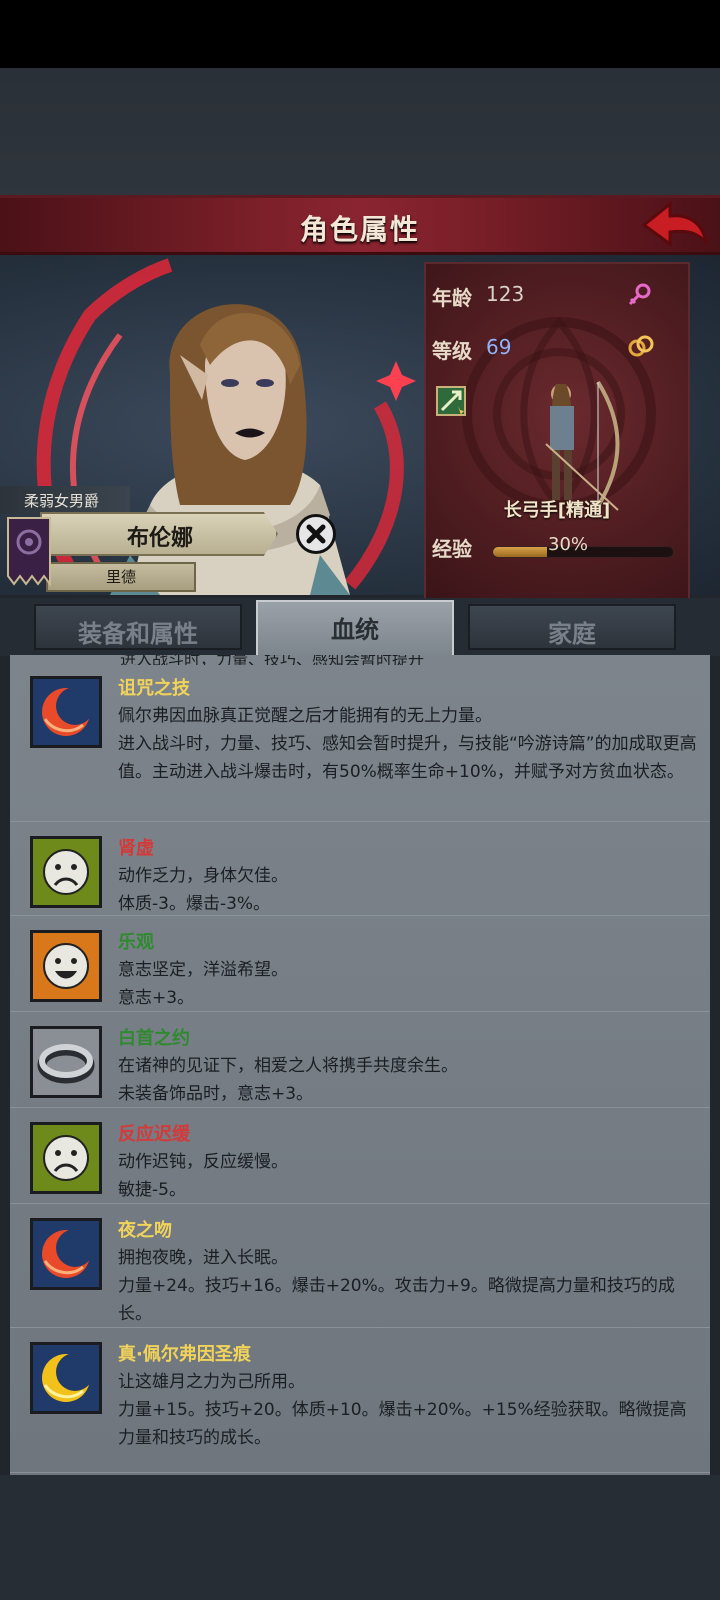 This screenshot has width=720, height=1600. I want to click on page-header: 角色属性, so click(360, 225).